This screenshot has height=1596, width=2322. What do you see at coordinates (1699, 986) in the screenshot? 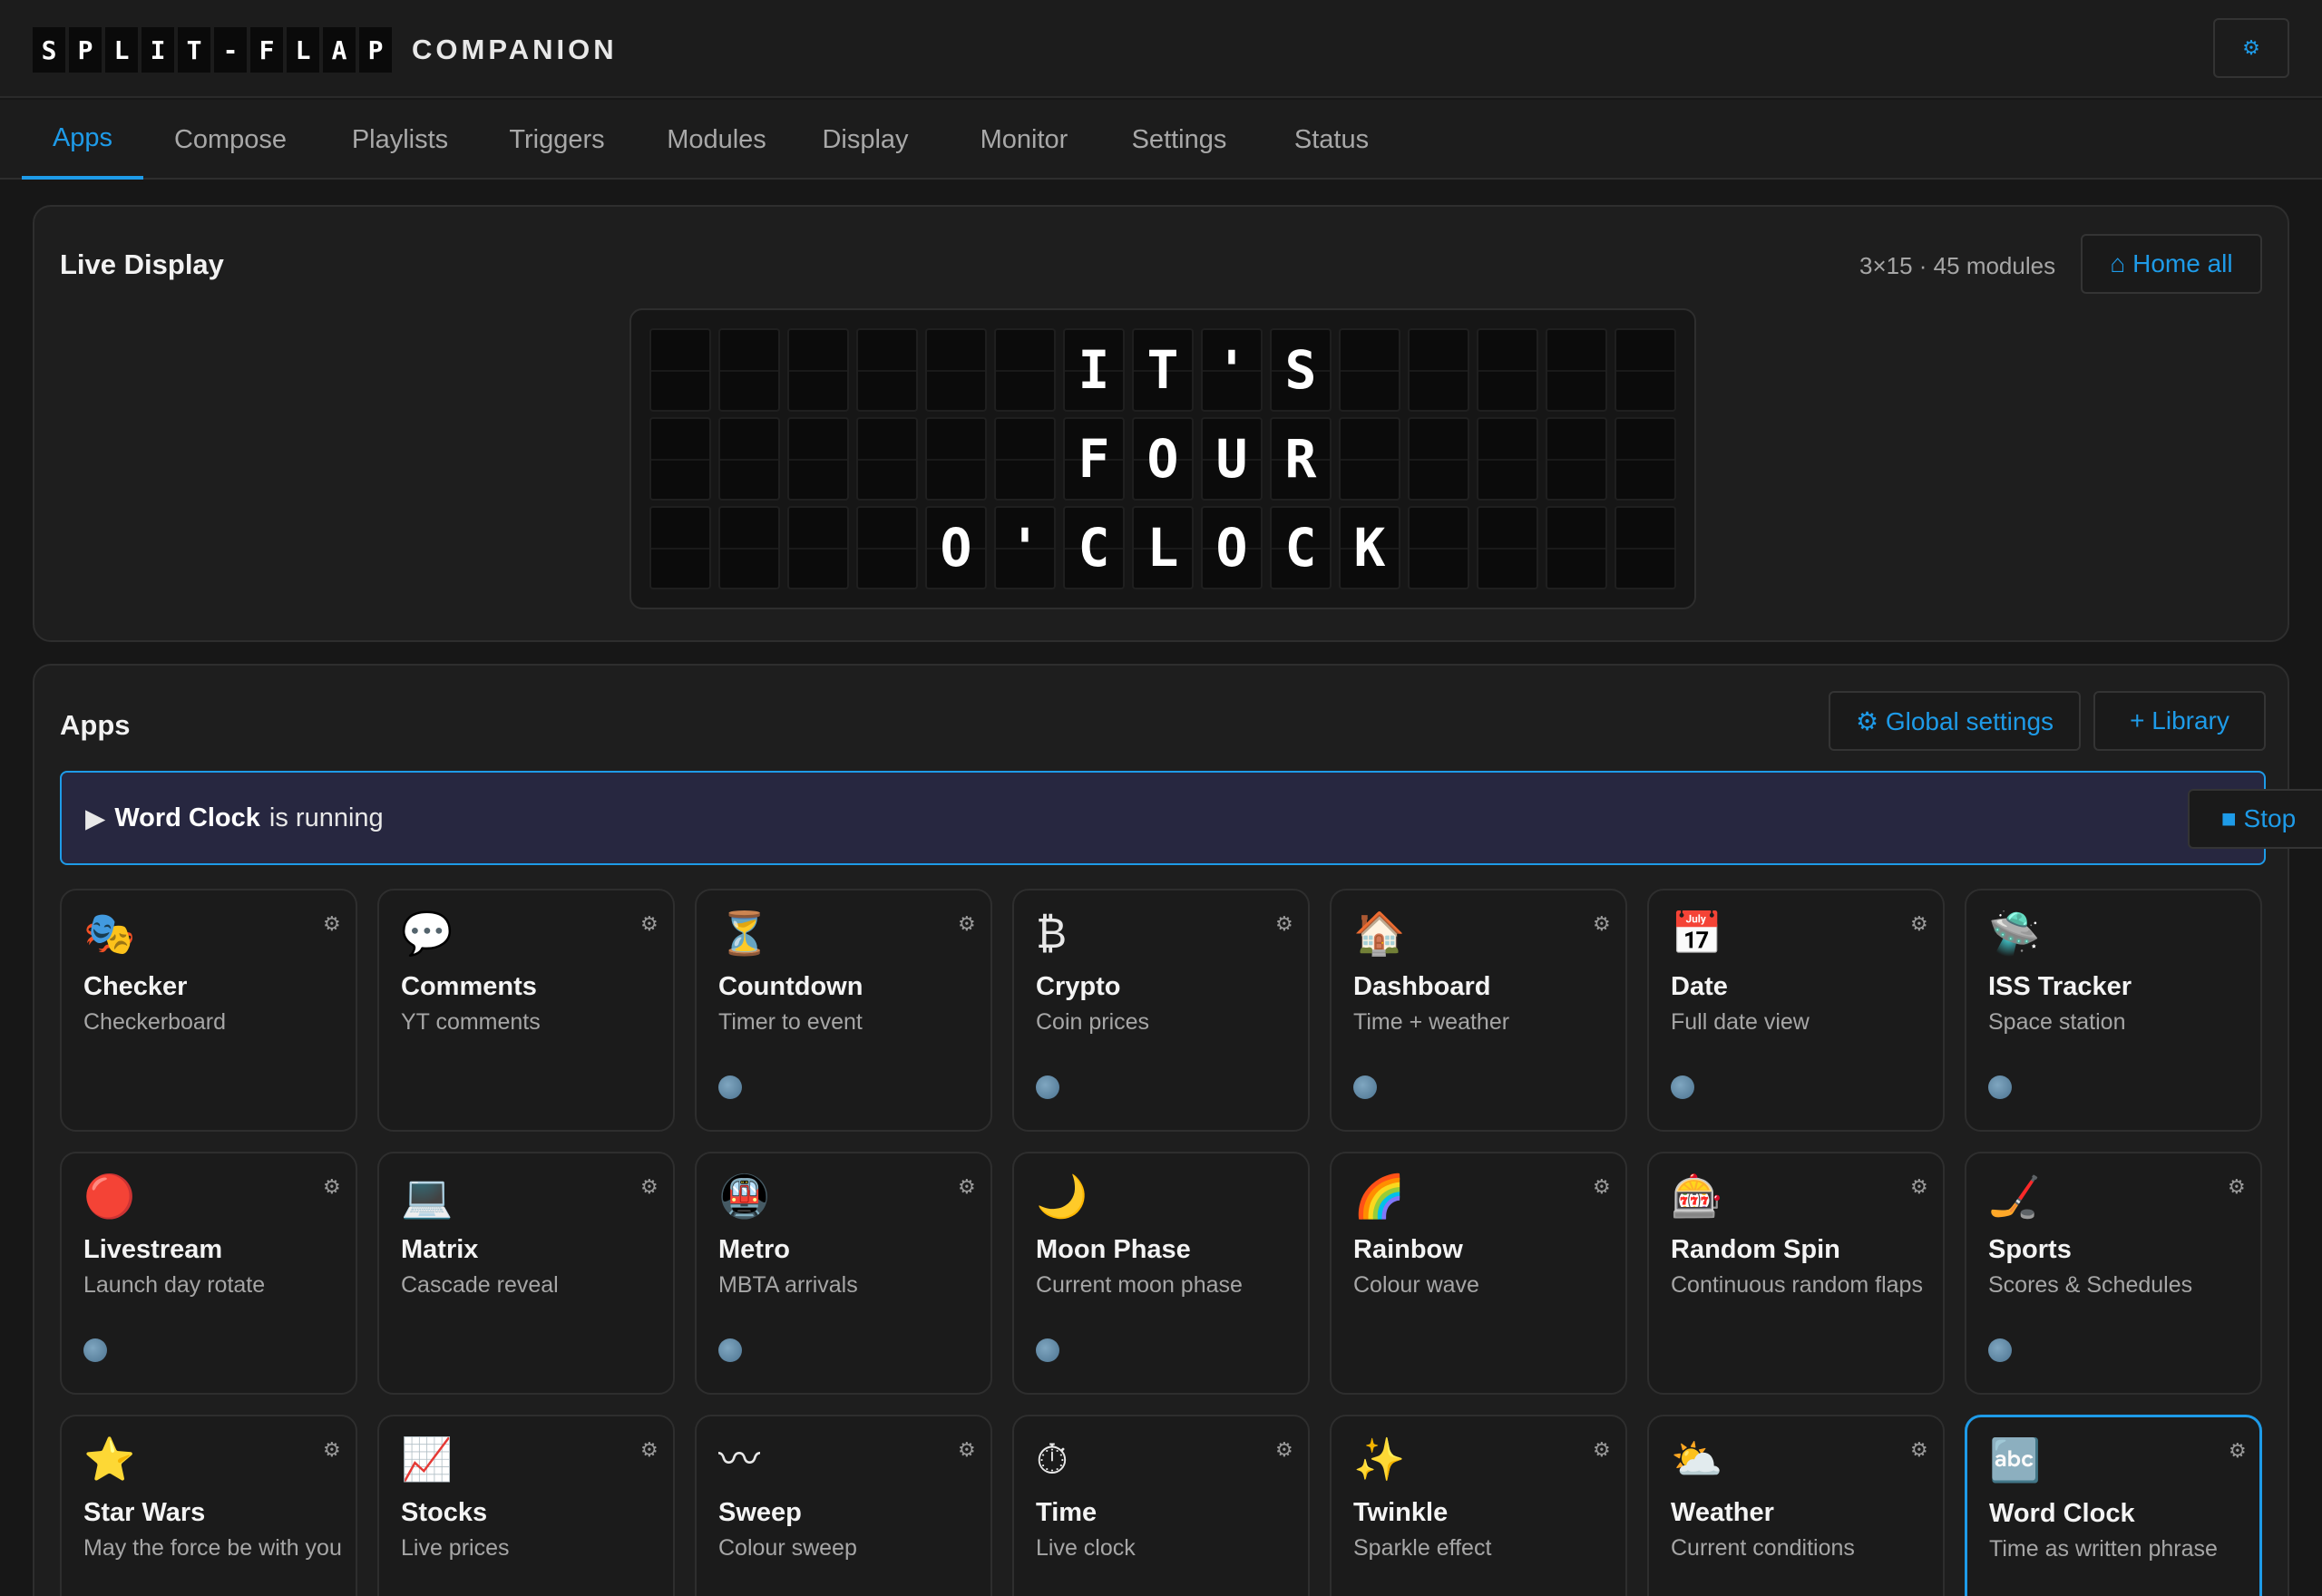
I see `app-name: Date` at bounding box center [1699, 986].